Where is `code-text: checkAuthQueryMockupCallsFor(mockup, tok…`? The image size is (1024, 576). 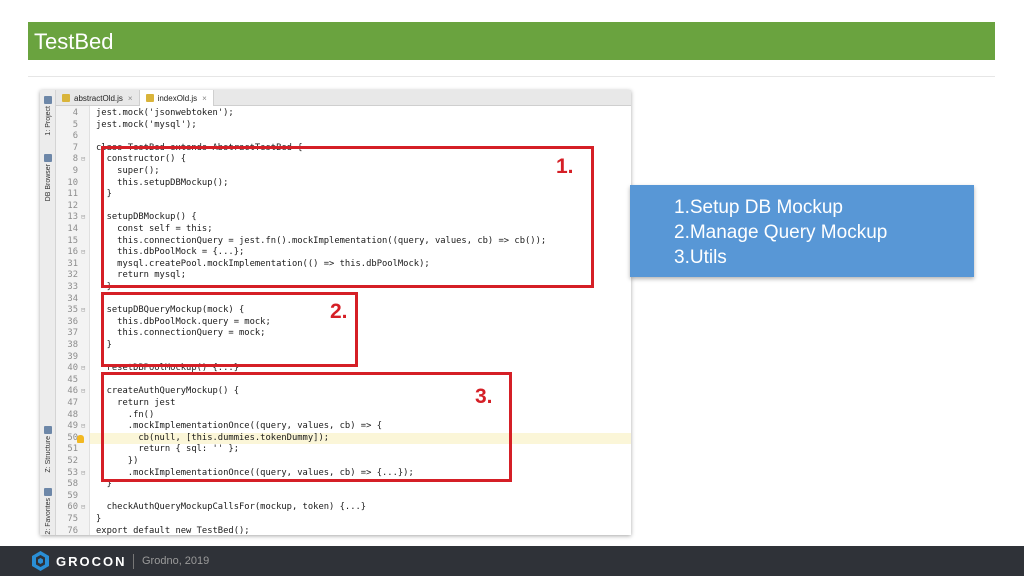
code-text: checkAuthQueryMockupCallsFor(mockup, tok… is located at coordinates (231, 507).